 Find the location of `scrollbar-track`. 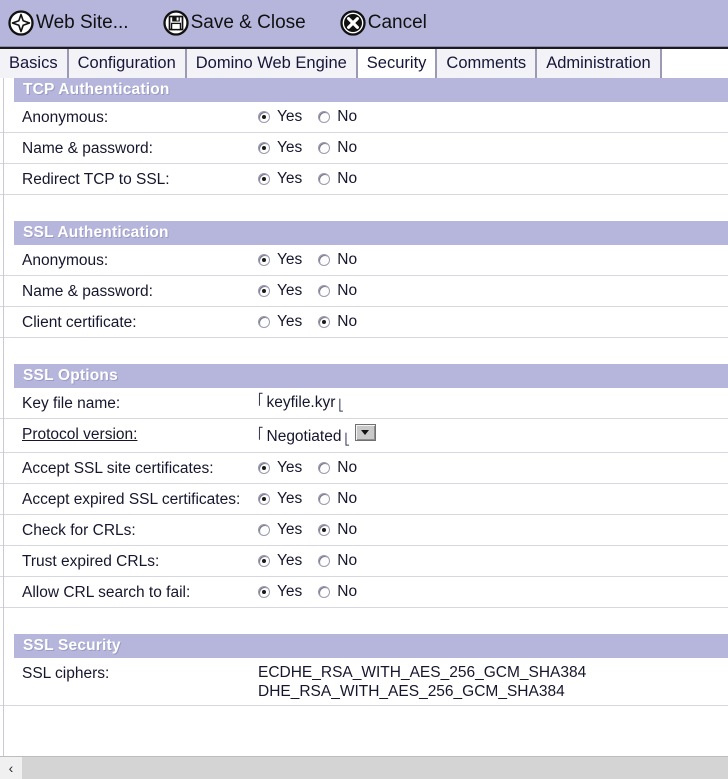

scrollbar-track is located at coordinates (375, 768).